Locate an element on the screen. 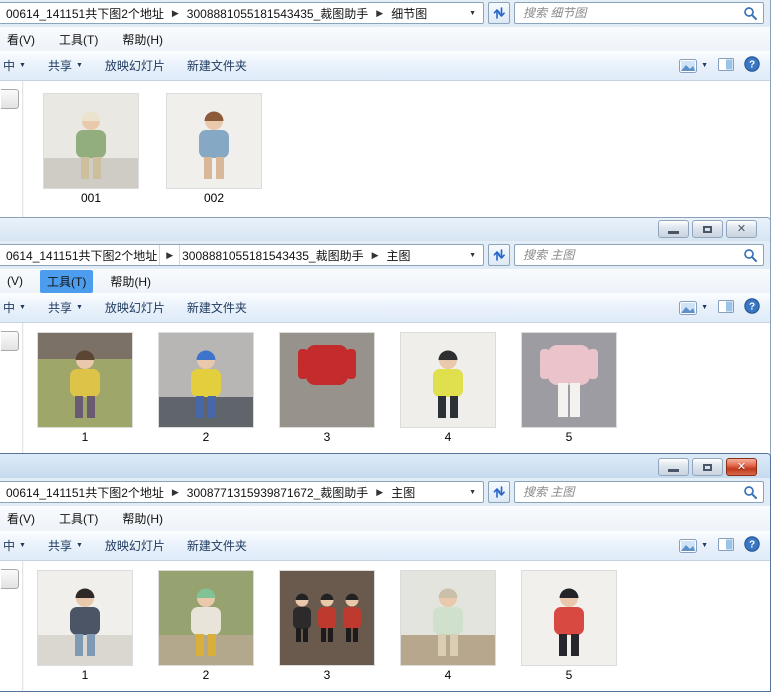 This screenshot has height=692, width=771. file-label: 2 is located at coordinates (206, 675).